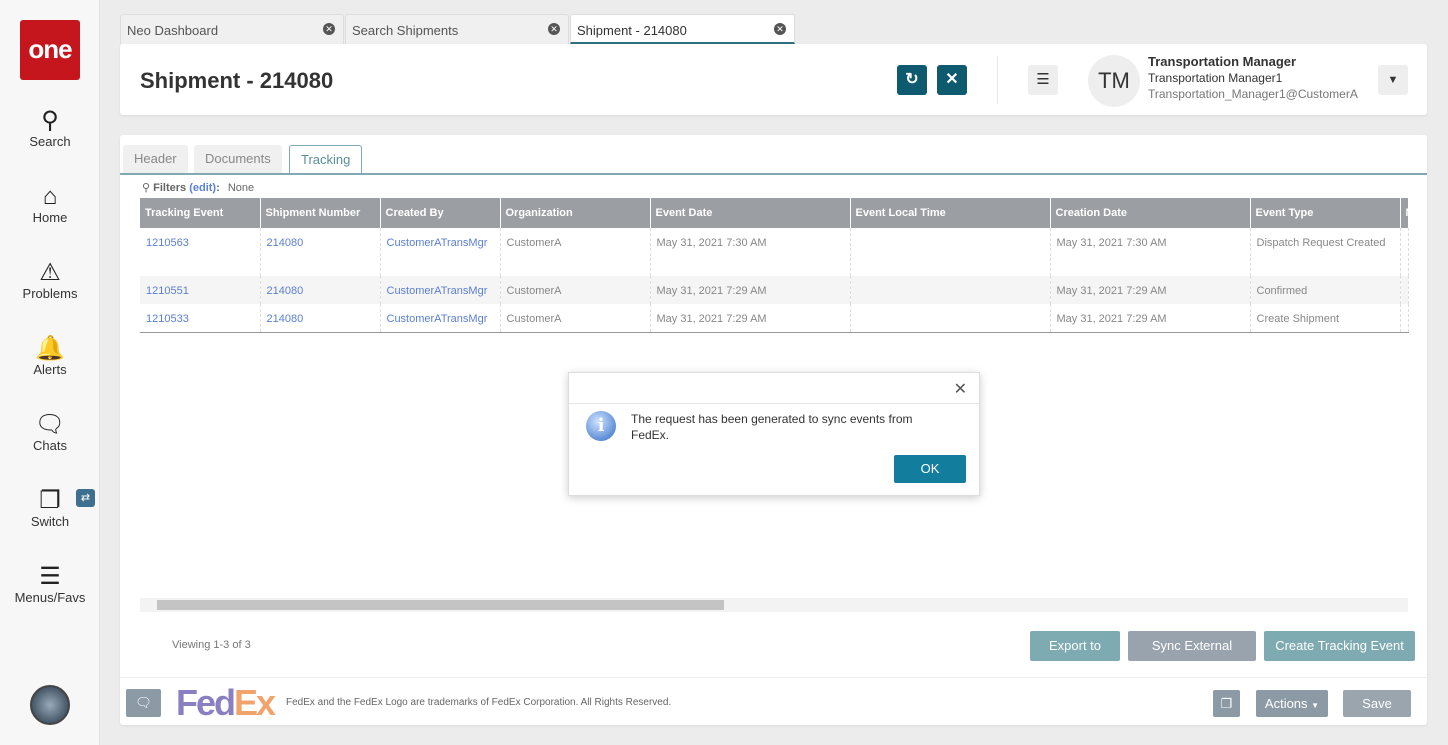 Image resolution: width=1448 pixels, height=745 pixels. I want to click on info-icon: i, so click(601, 426).